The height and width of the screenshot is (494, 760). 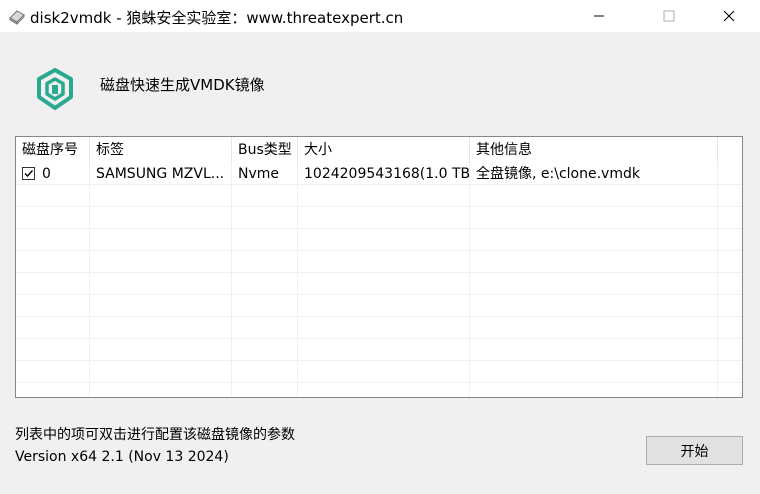 I want to click on brand-shield-logo, so click(x=55, y=89).